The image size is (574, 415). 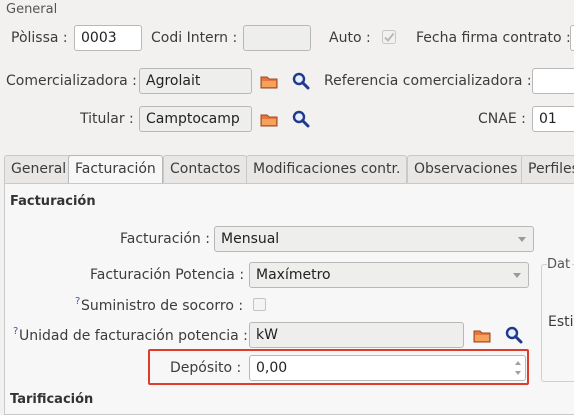 What do you see at coordinates (108, 38) in the screenshot?
I see `polissa-input: 0003` at bounding box center [108, 38].